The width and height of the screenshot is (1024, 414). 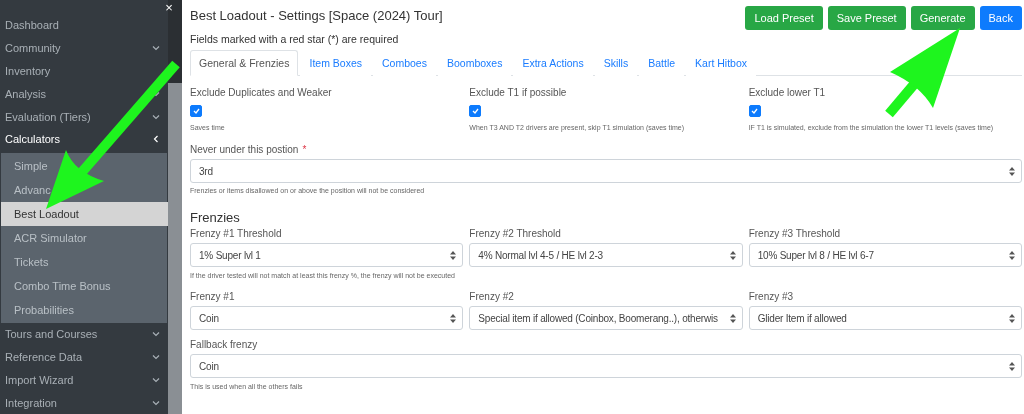 I want to click on field-label: Frenzy #2 Threshold, so click(x=515, y=233).